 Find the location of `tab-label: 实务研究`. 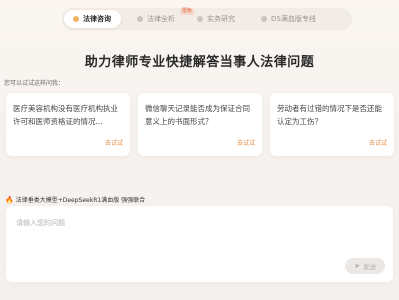

tab-label: 实务研究 is located at coordinates (221, 19).